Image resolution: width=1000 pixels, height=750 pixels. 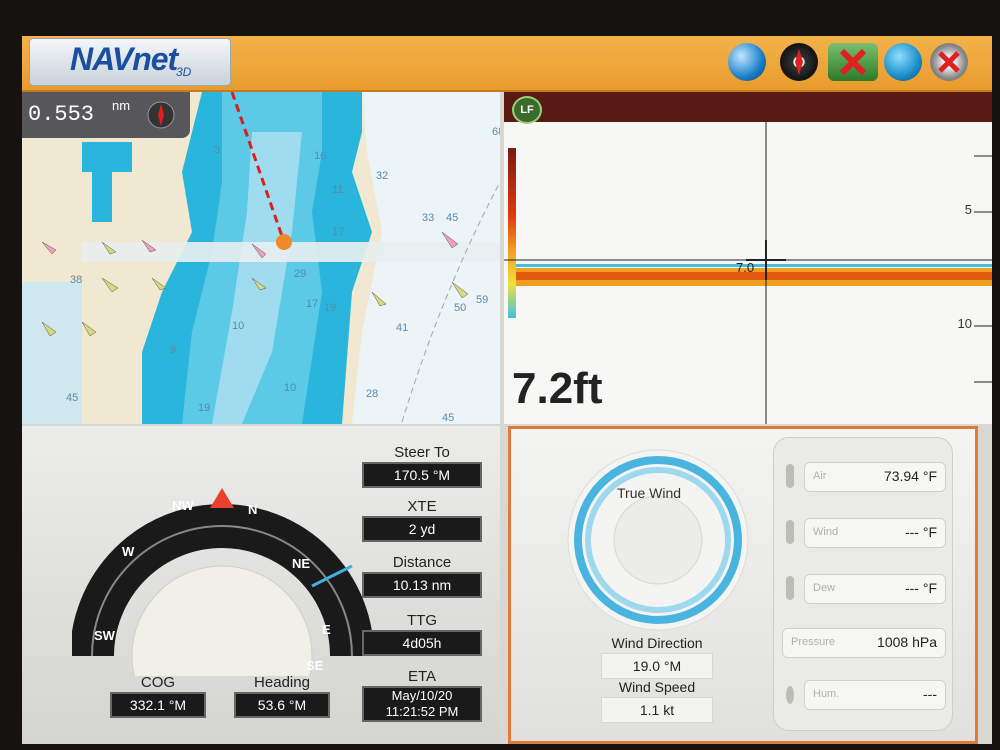 What do you see at coordinates (557, 388) in the screenshot?
I see `depth-reading: 7.2ft` at bounding box center [557, 388].